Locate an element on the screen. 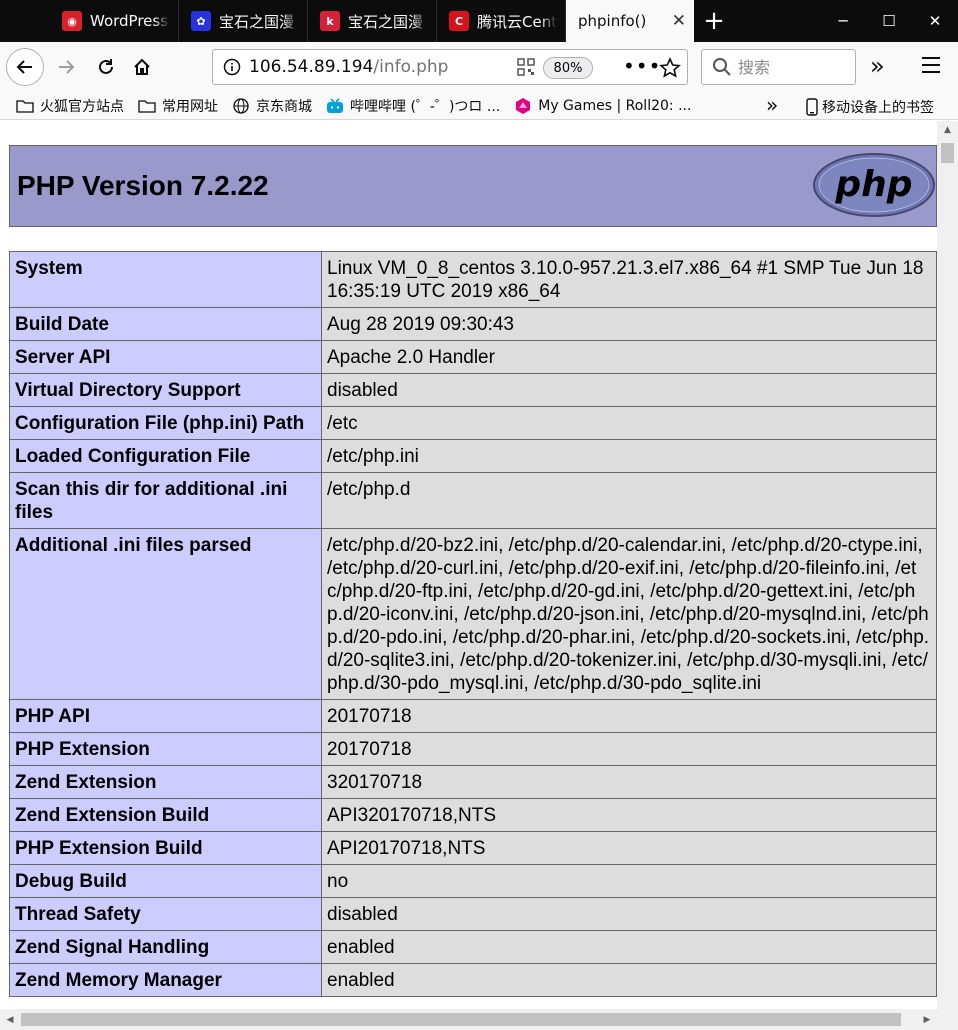  search-icon is located at coordinates (722, 67).